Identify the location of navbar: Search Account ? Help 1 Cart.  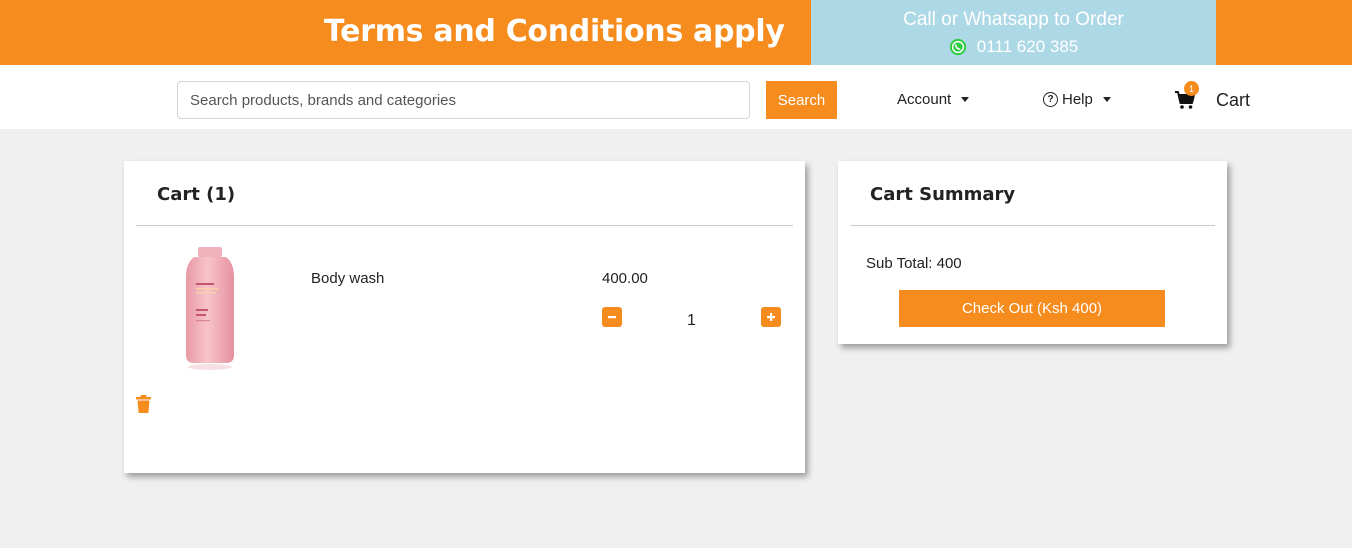
(676, 97).